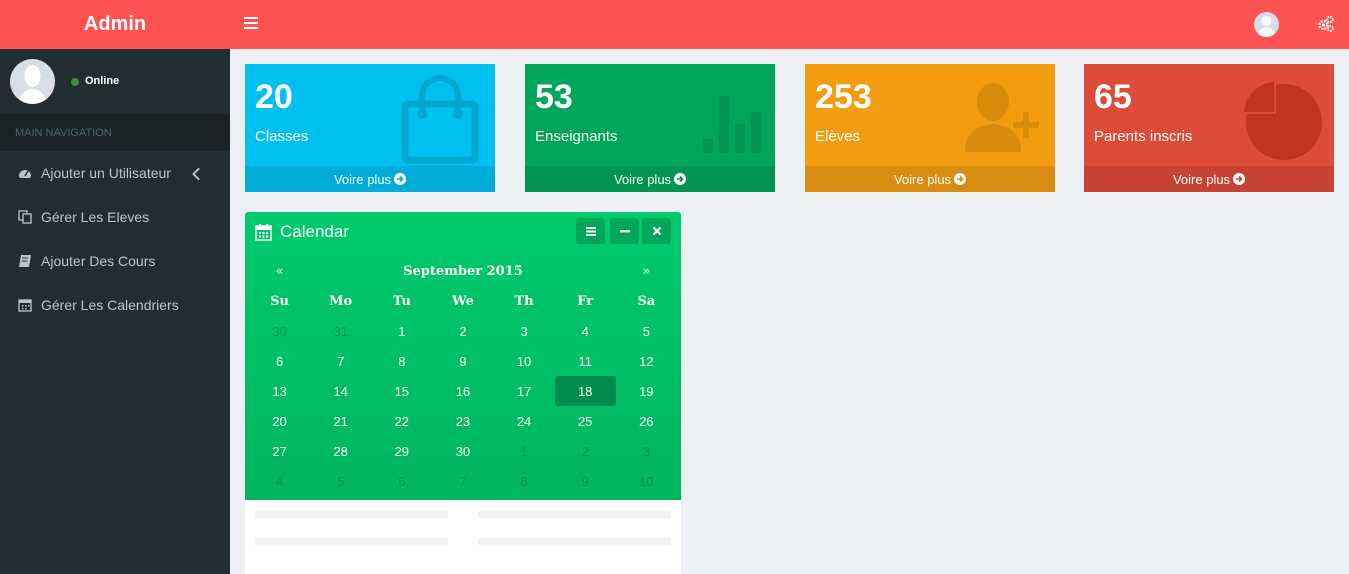 This screenshot has height=574, width=1349. I want to click on prev-month-button: «, so click(279, 271).